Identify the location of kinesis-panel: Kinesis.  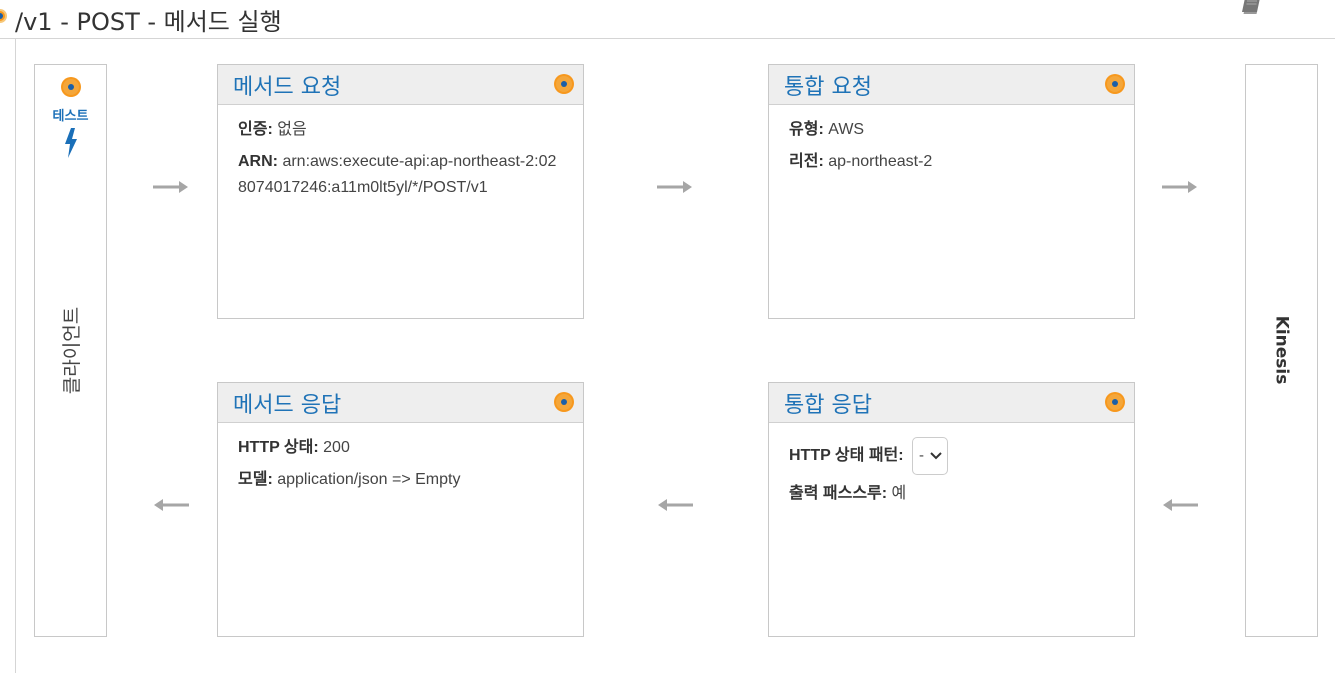
(1281, 350).